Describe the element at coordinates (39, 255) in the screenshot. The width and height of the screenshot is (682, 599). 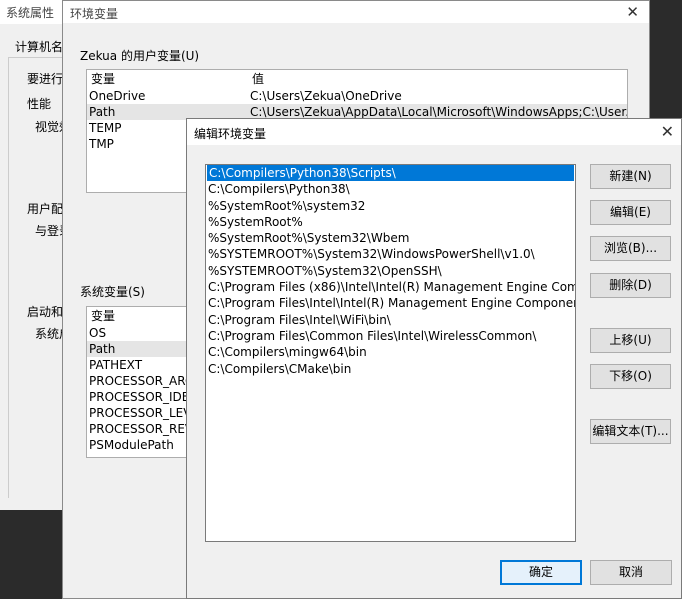
I see `system-properties-window: 系统属性 计算机名 要进行 性能 视觉效 用户配置 与登录 启动和故 系统启` at that location.